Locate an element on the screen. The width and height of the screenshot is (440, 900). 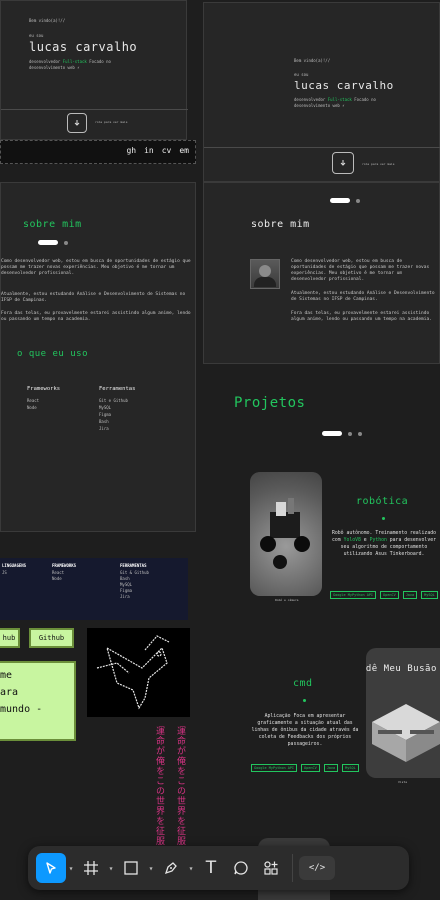
vertical-japanese-text-1: 運命が俺をこの世界を征服 is located at coordinates (159, 786).